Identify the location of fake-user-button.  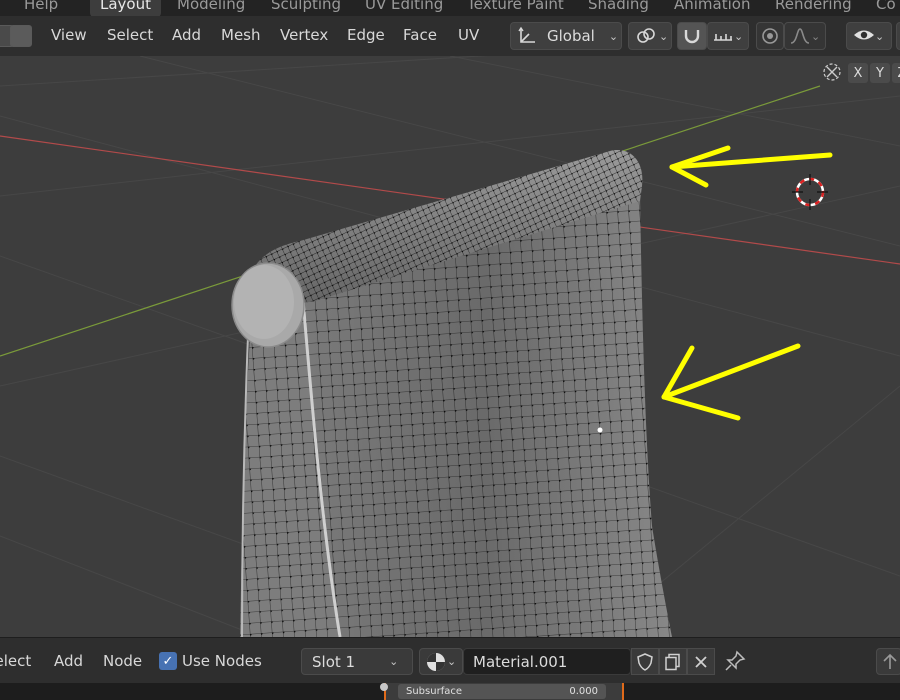
(645, 661).